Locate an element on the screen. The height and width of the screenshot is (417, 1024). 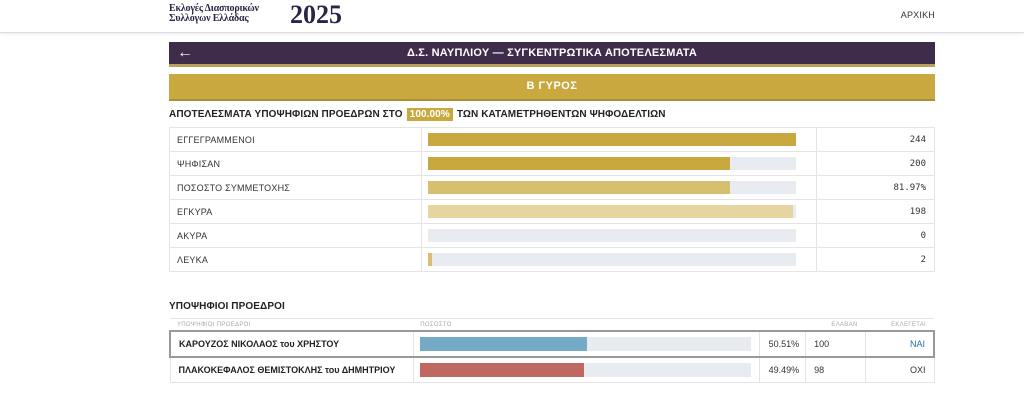
stat-value: 2 is located at coordinates (875, 259).